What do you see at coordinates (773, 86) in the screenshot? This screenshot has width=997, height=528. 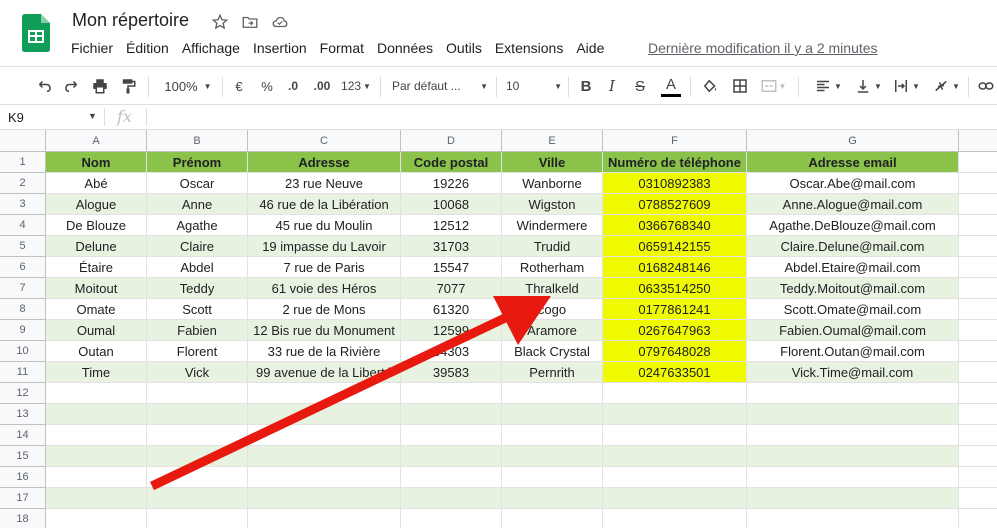 I see `merge-cells-icon: ▼` at bounding box center [773, 86].